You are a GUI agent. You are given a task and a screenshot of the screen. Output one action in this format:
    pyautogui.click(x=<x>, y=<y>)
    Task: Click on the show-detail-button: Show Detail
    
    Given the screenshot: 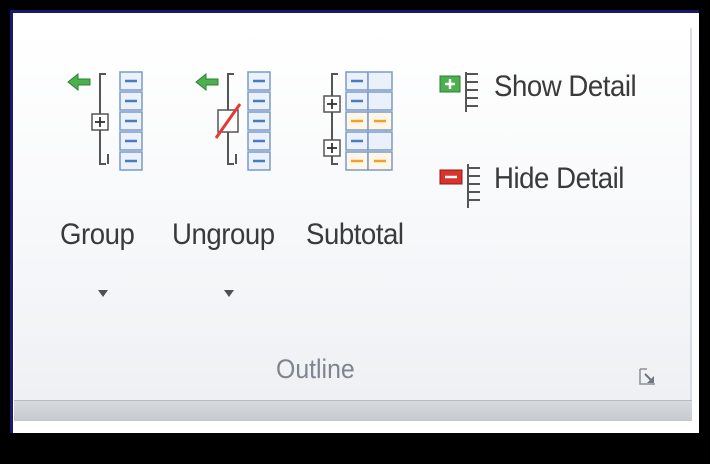 What is the action you would take?
    pyautogui.click(x=556, y=94)
    